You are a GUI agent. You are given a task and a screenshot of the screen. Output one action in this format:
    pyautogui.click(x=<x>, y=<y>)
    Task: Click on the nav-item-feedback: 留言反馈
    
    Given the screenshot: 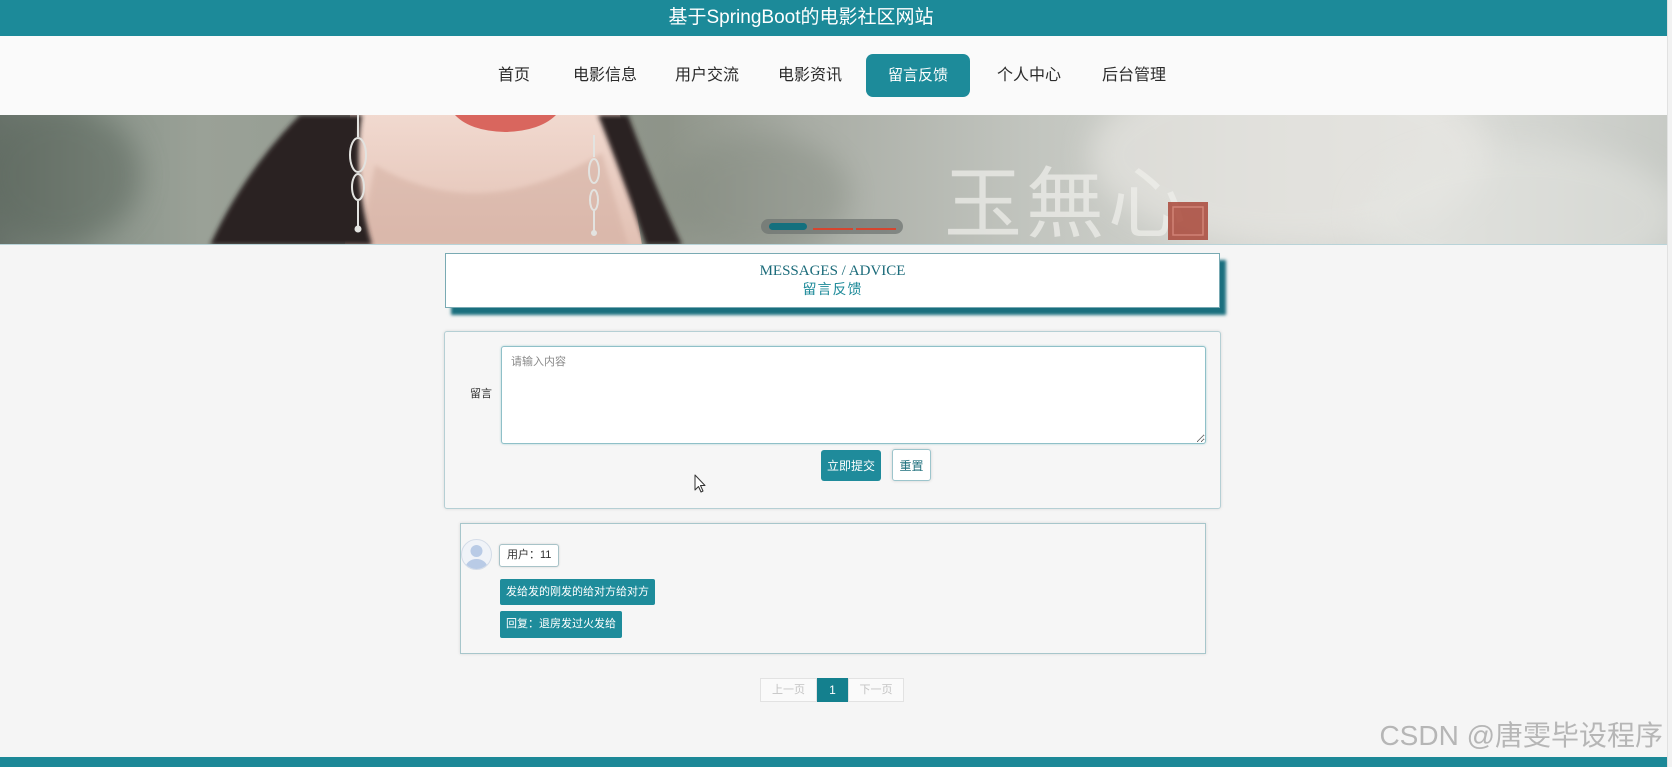 What is the action you would take?
    pyautogui.click(x=918, y=75)
    